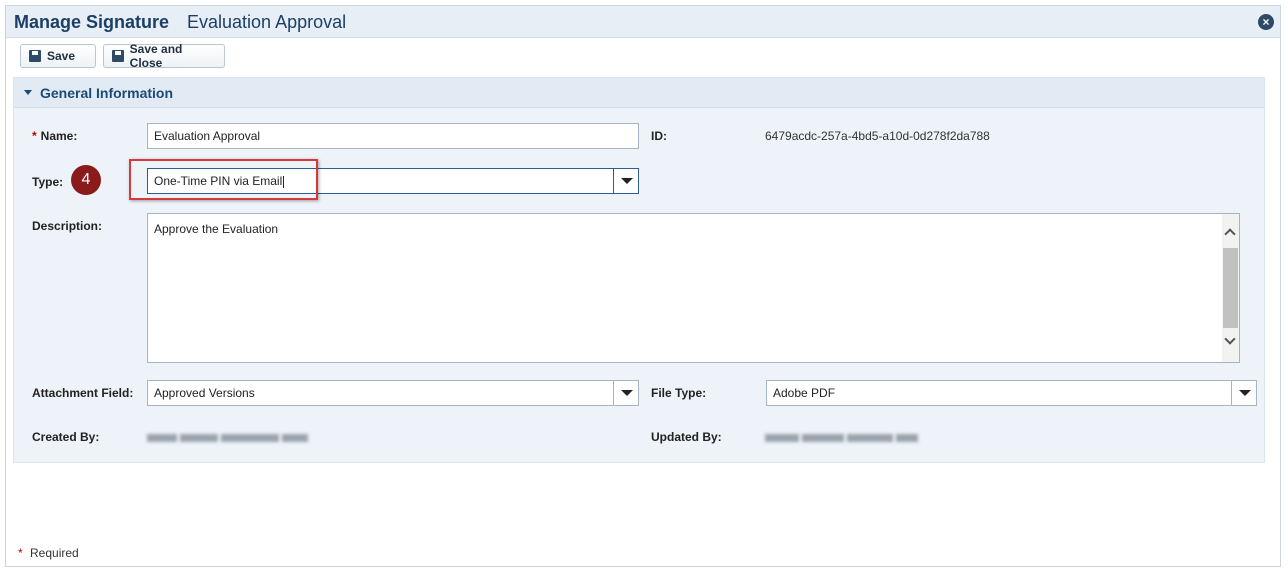 This screenshot has height=575, width=1288. I want to click on type-select-value: One-Time PIN via Email, so click(219, 181).